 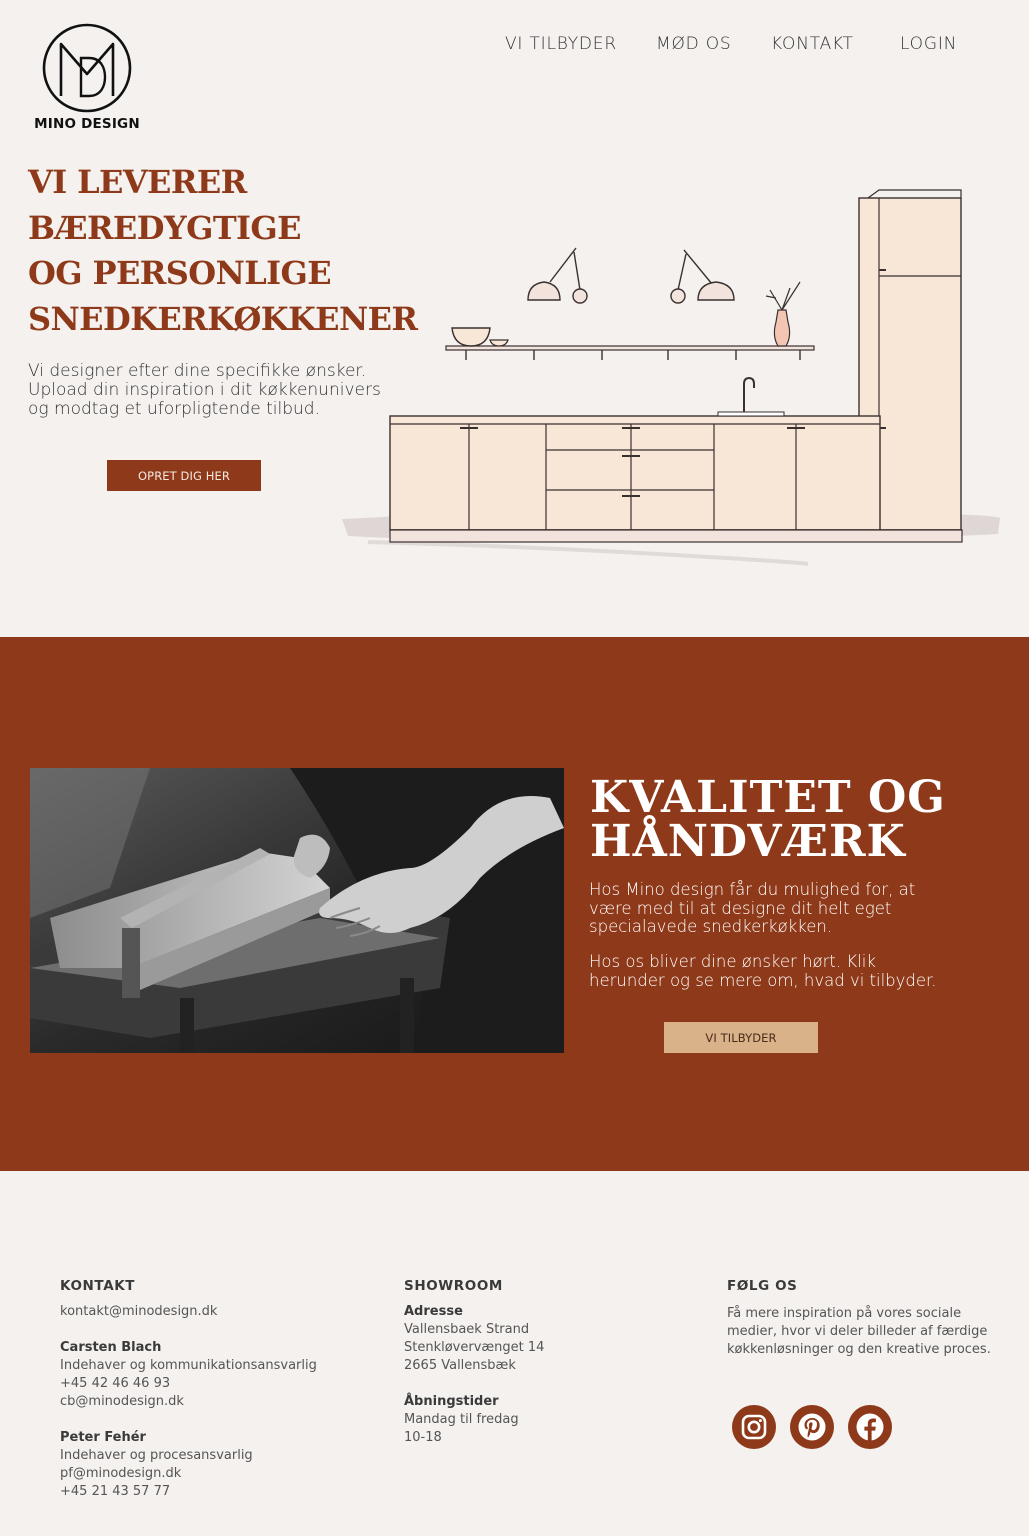 What do you see at coordinates (844, 1313) in the screenshot?
I see `follow-text-line: Få mere inspiration på vores sociale` at bounding box center [844, 1313].